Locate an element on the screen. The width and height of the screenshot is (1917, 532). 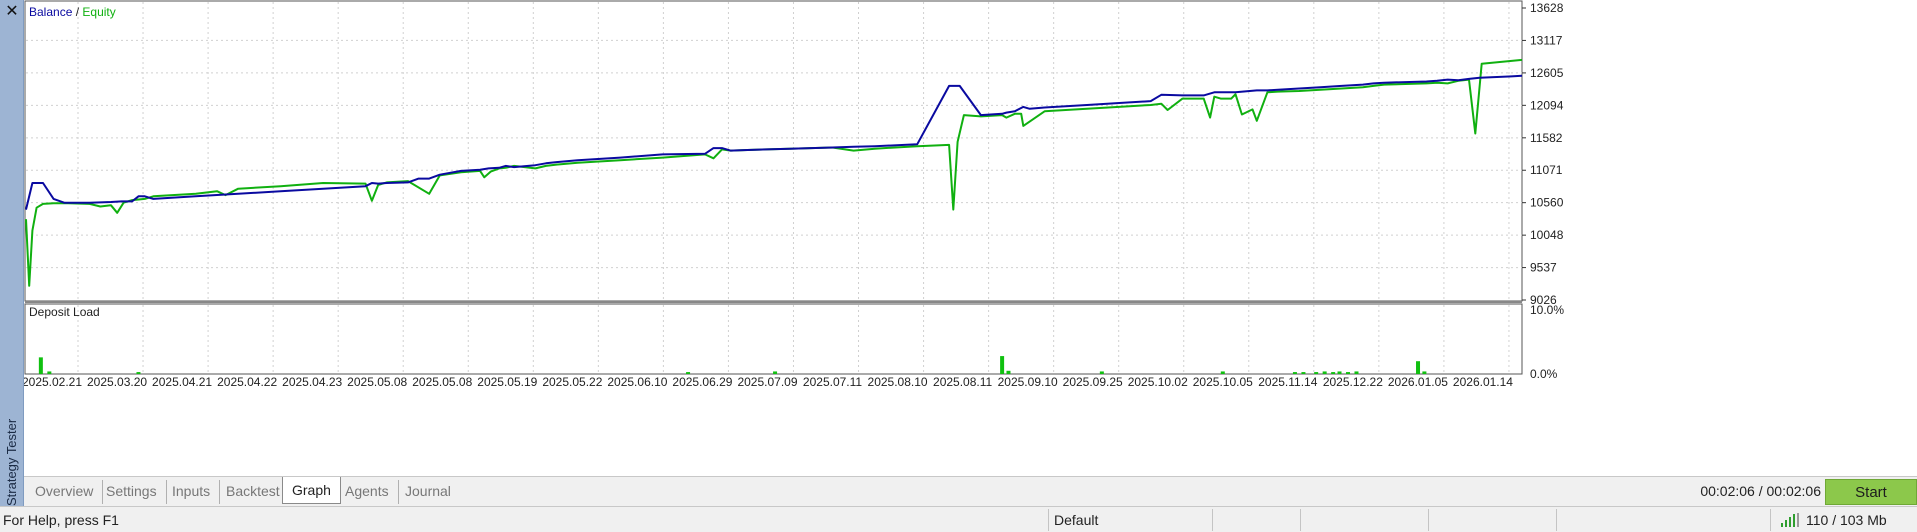
y-tick-label: 9537 is located at coordinates (1543, 268).